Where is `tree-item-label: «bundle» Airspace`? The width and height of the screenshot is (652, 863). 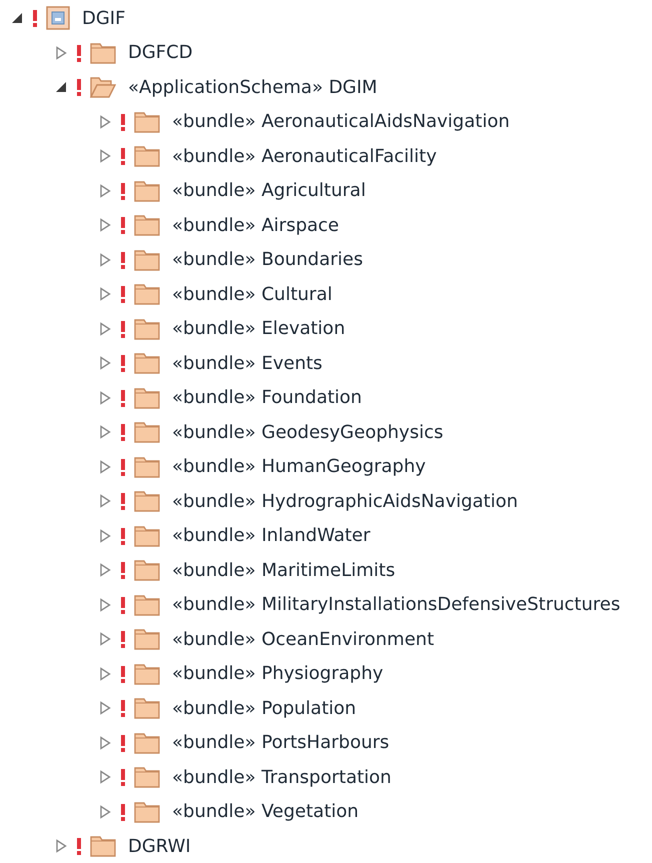 tree-item-label: «bundle» Airspace is located at coordinates (256, 225).